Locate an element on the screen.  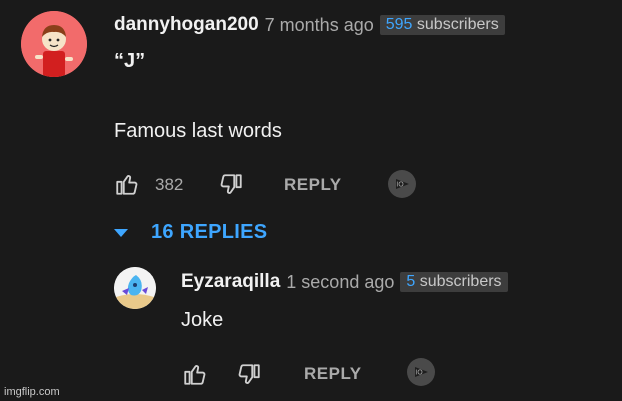
comment-text-line-1: “J” is located at coordinates (130, 61).